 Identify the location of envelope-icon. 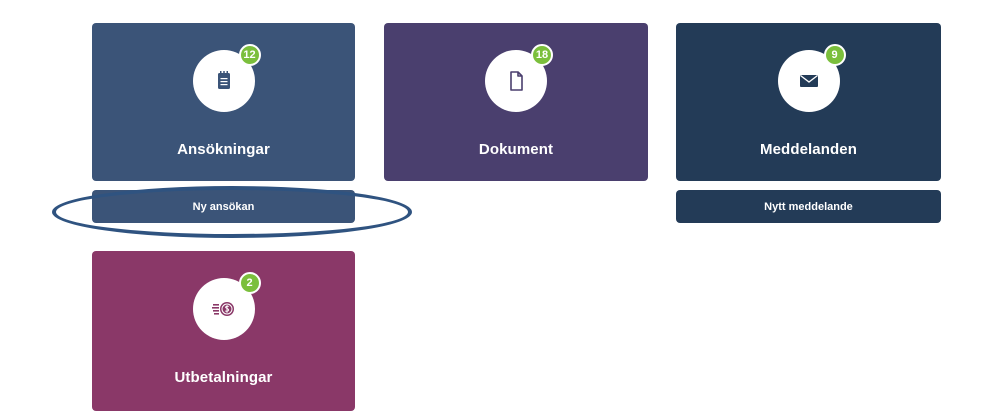
(808, 80).